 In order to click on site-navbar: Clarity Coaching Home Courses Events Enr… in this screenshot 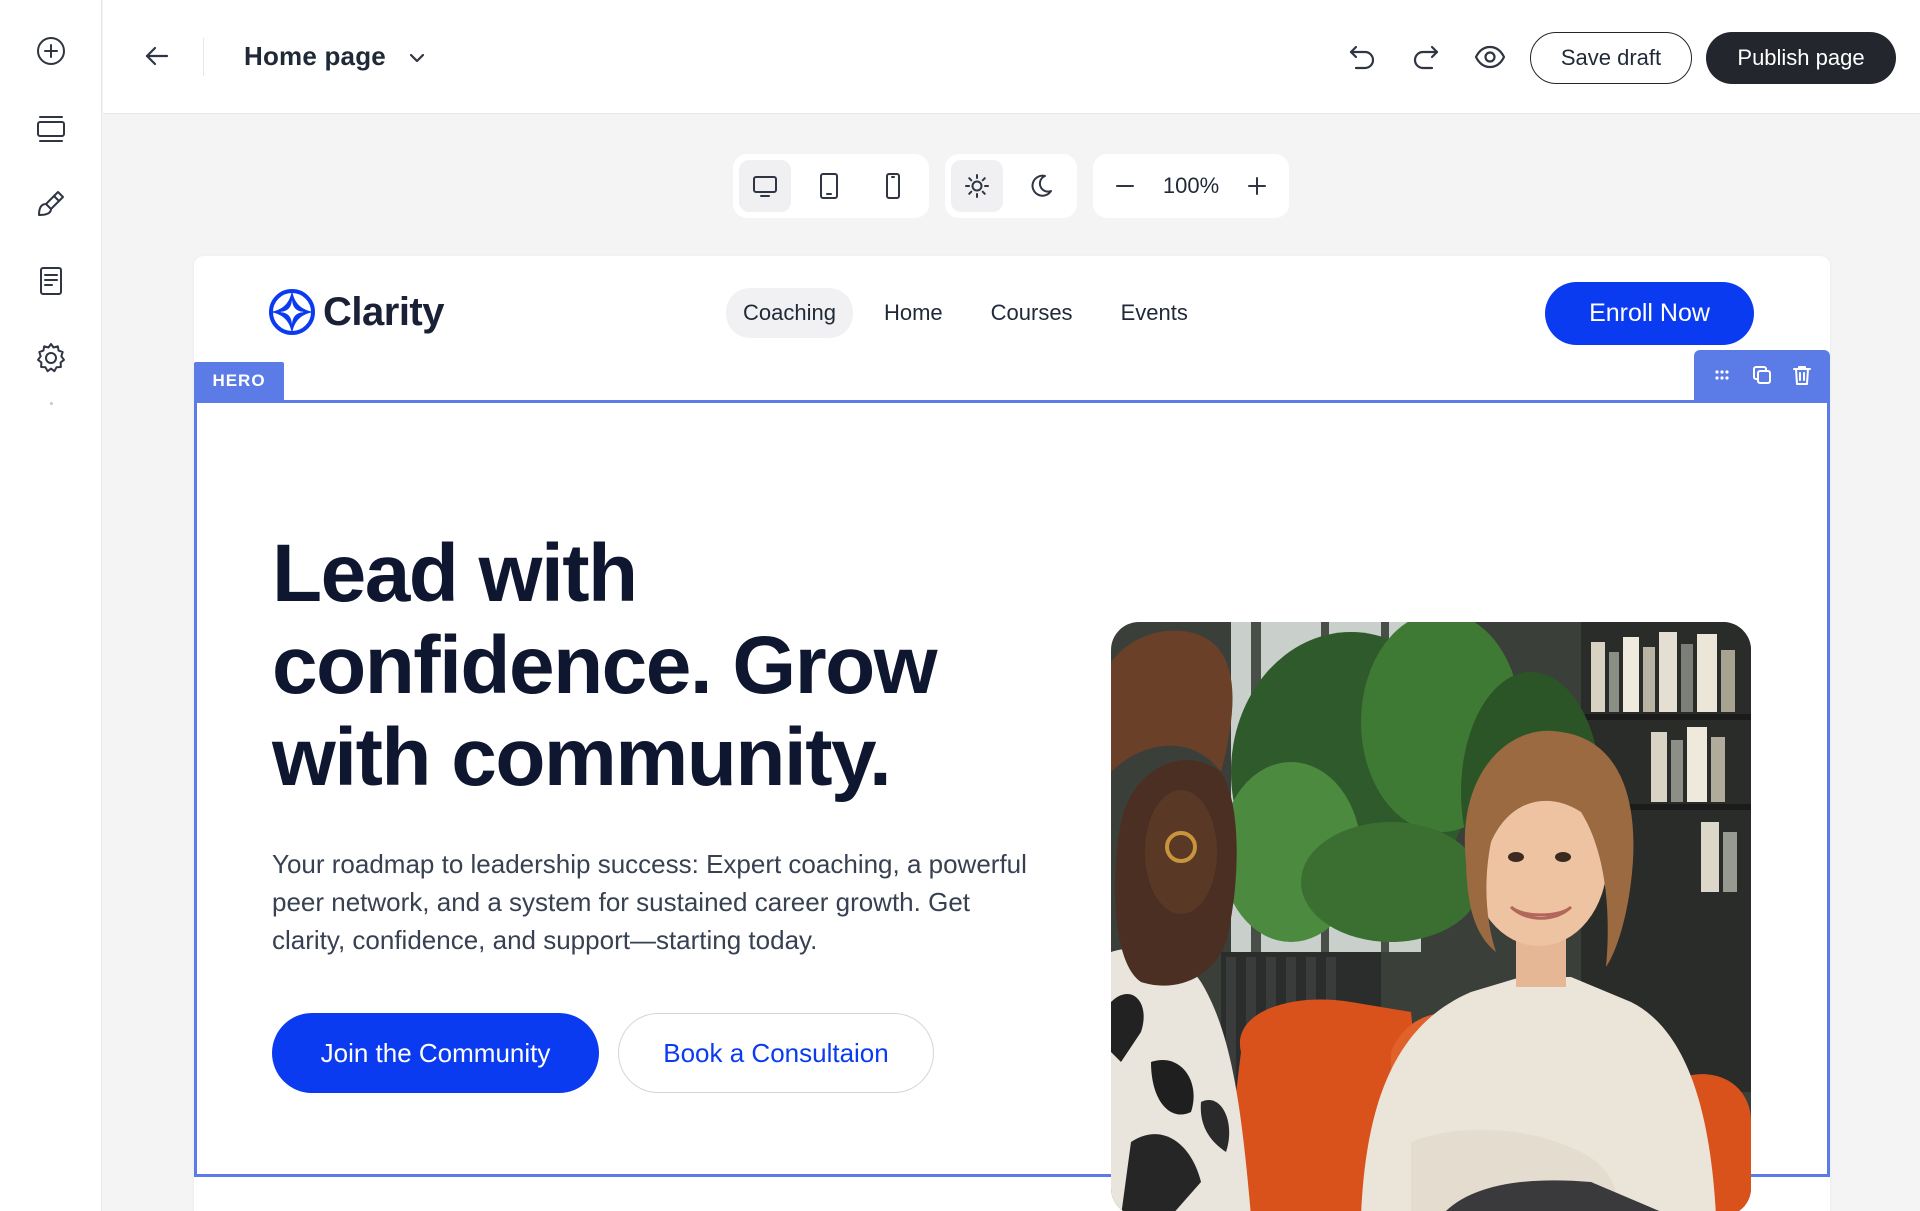, I will do `click(1012, 308)`.